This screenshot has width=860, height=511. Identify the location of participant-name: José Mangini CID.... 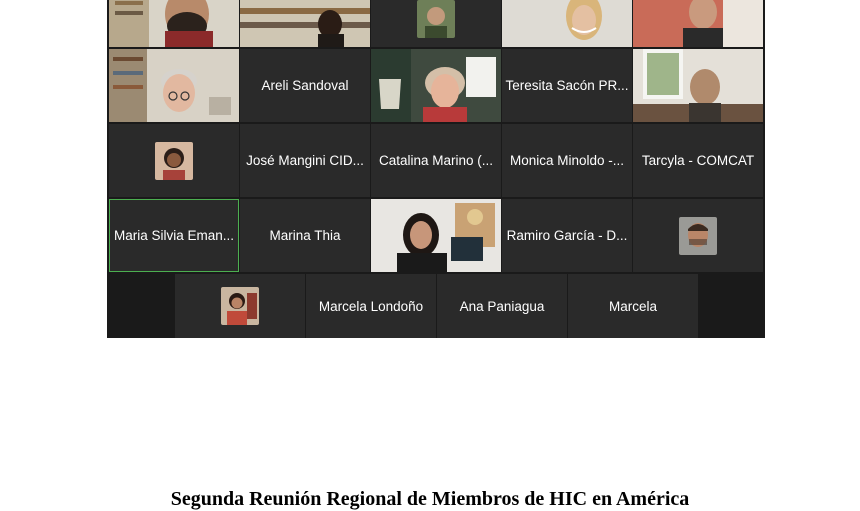
(305, 160).